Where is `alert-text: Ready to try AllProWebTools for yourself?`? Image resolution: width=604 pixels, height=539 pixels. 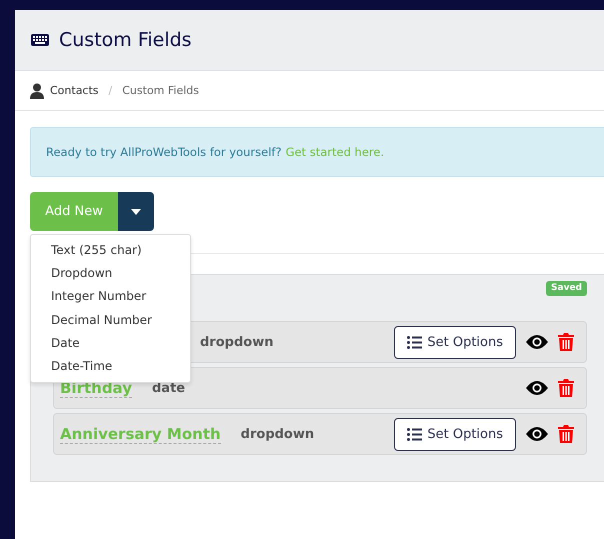
alert-text: Ready to try AllProWebTools for yourself? is located at coordinates (164, 152).